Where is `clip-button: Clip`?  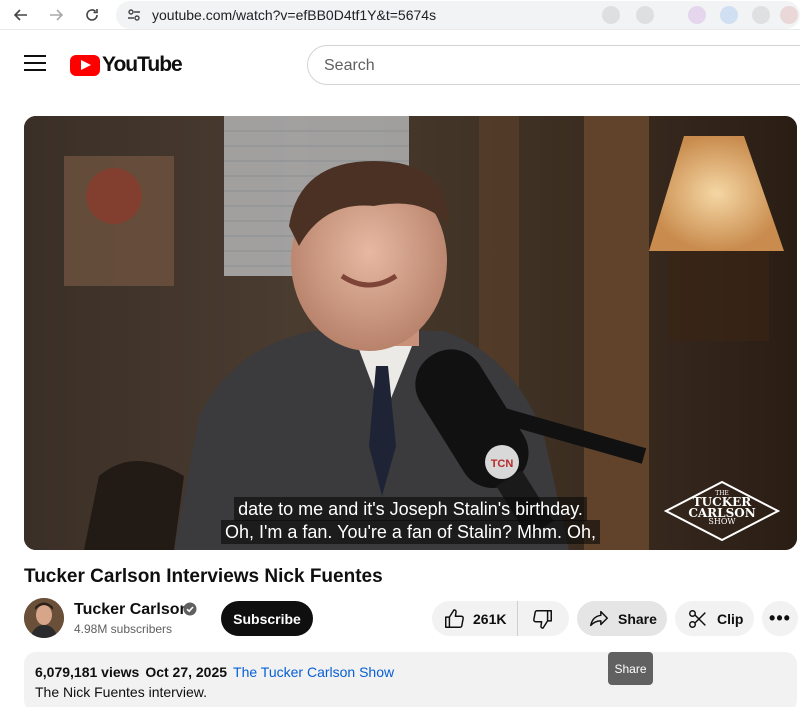 clip-button: Clip is located at coordinates (714, 618).